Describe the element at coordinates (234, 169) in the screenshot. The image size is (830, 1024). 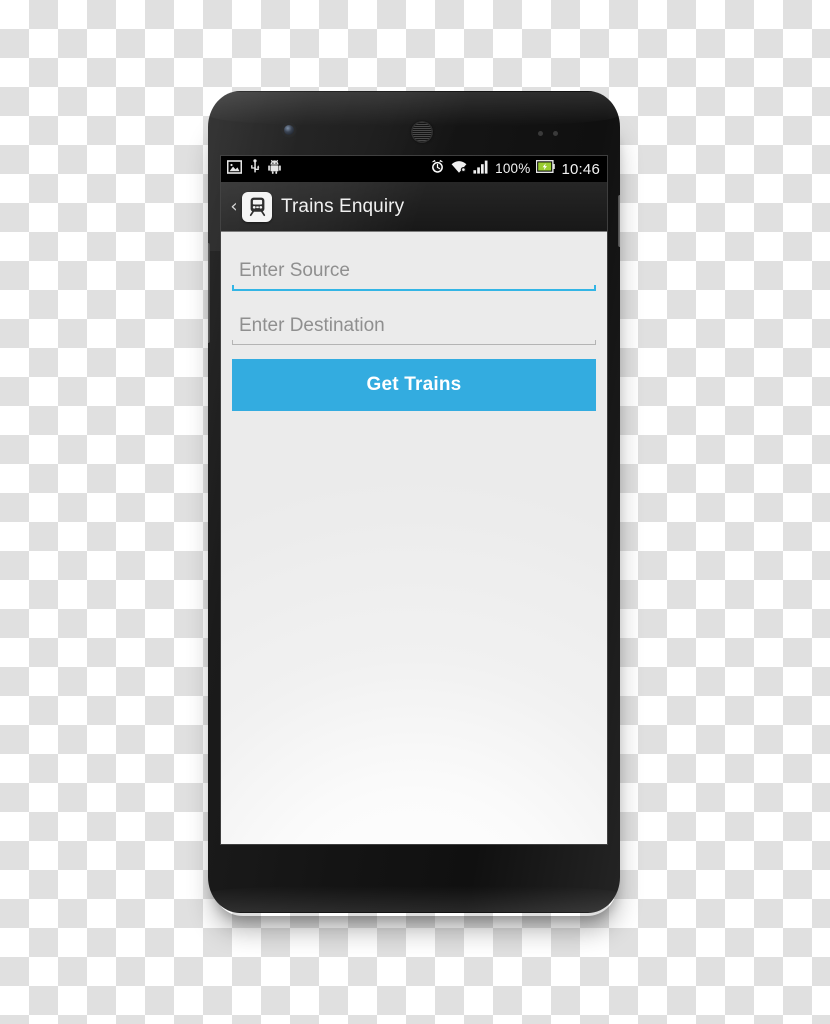
I see `screenshot-icon` at that location.